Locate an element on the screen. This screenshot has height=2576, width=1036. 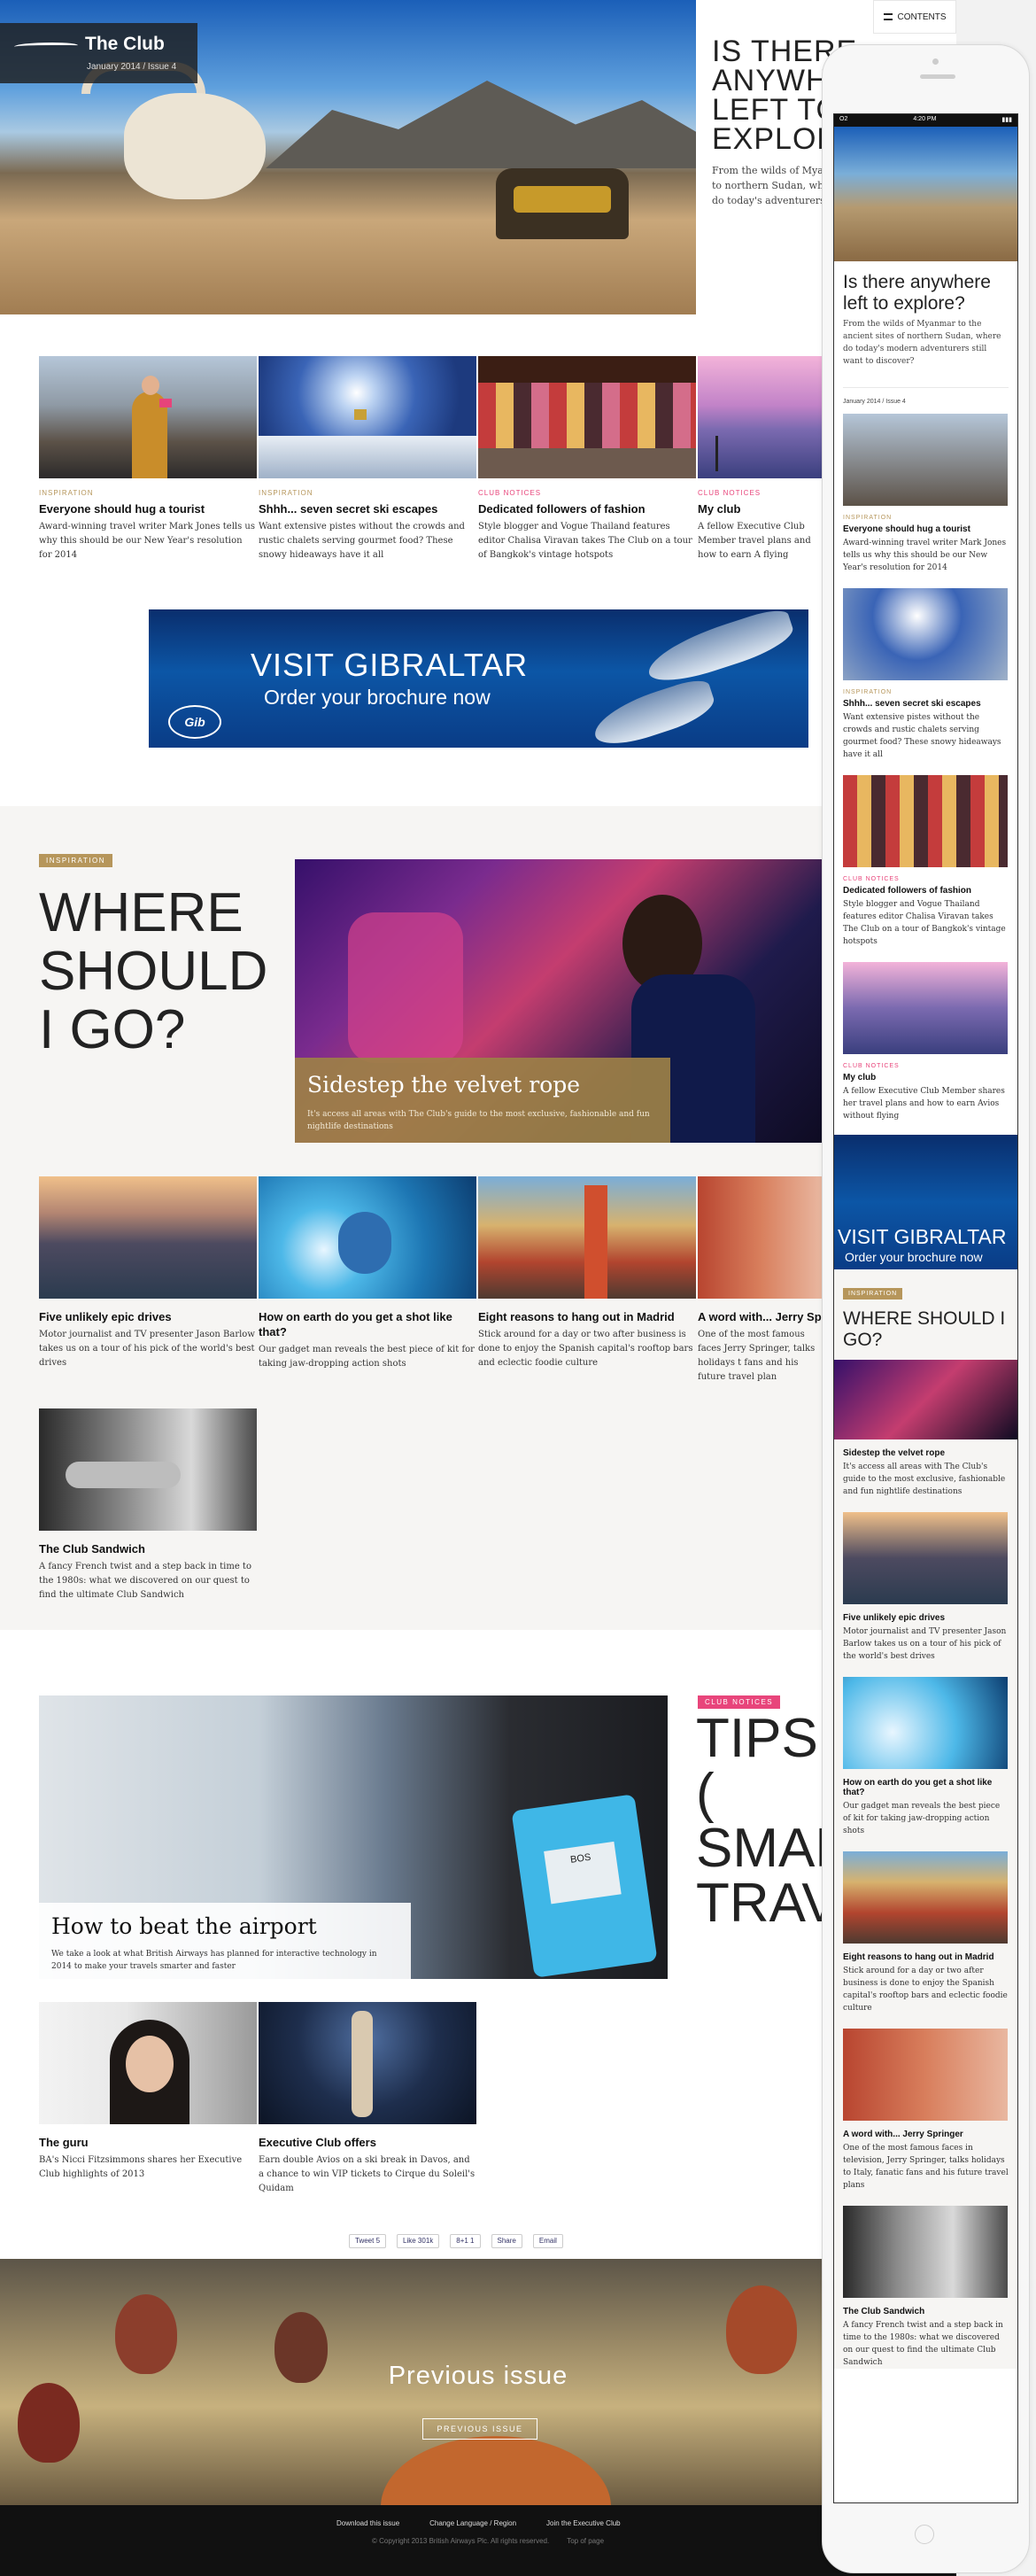
join-club-link: Join the Executive Club is located at coordinates (583, 2523).